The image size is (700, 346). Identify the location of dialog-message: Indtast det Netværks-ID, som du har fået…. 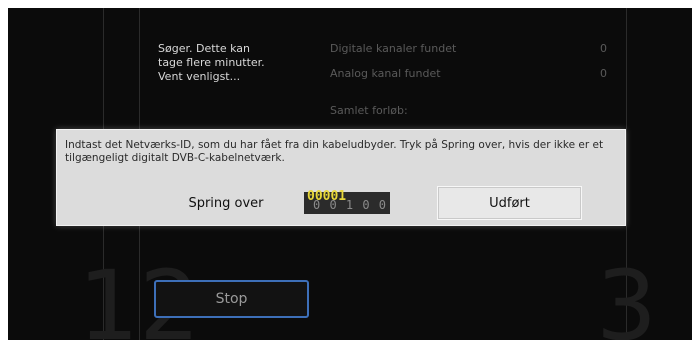
(334, 151).